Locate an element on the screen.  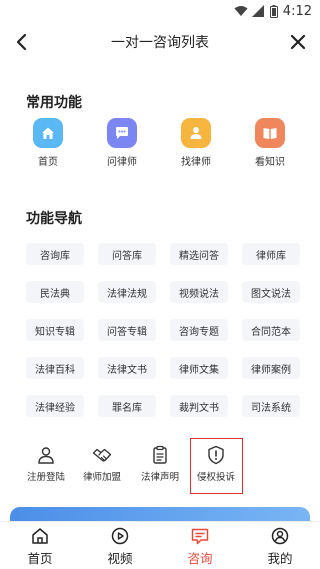
nav-item: 精选问答 is located at coordinates (199, 254).